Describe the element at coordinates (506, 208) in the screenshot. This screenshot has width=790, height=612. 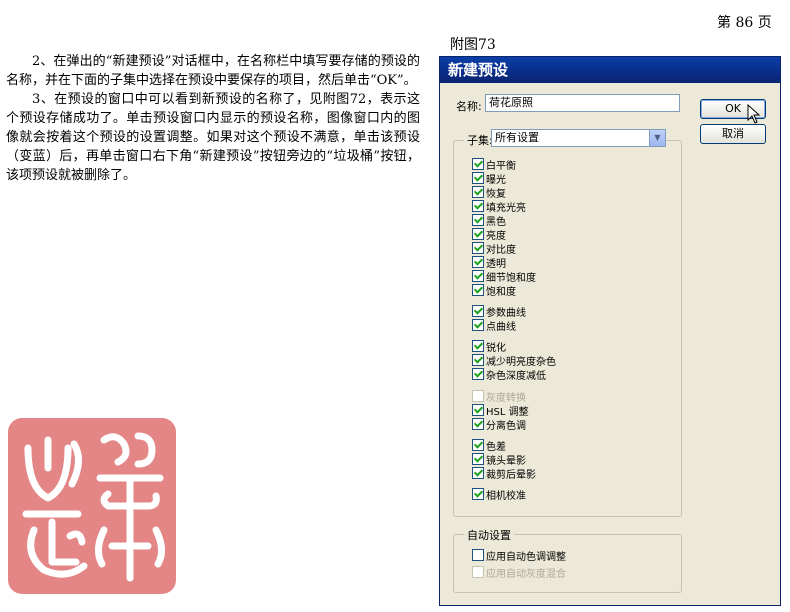
I see `checkbox-label: 填充光亮` at that location.